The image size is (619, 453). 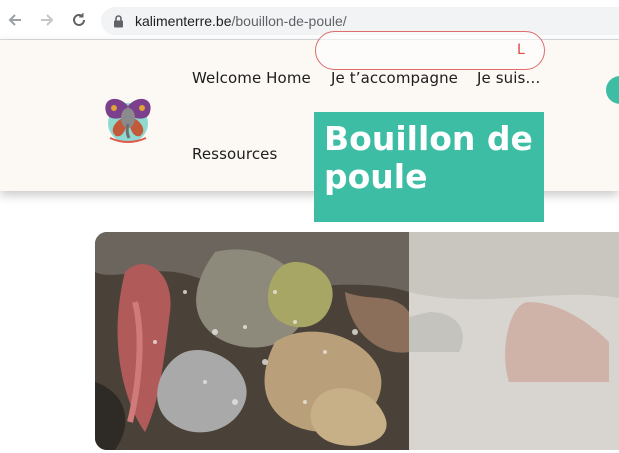 What do you see at coordinates (128, 118) in the screenshot?
I see `elephant-butterfly-logo` at bounding box center [128, 118].